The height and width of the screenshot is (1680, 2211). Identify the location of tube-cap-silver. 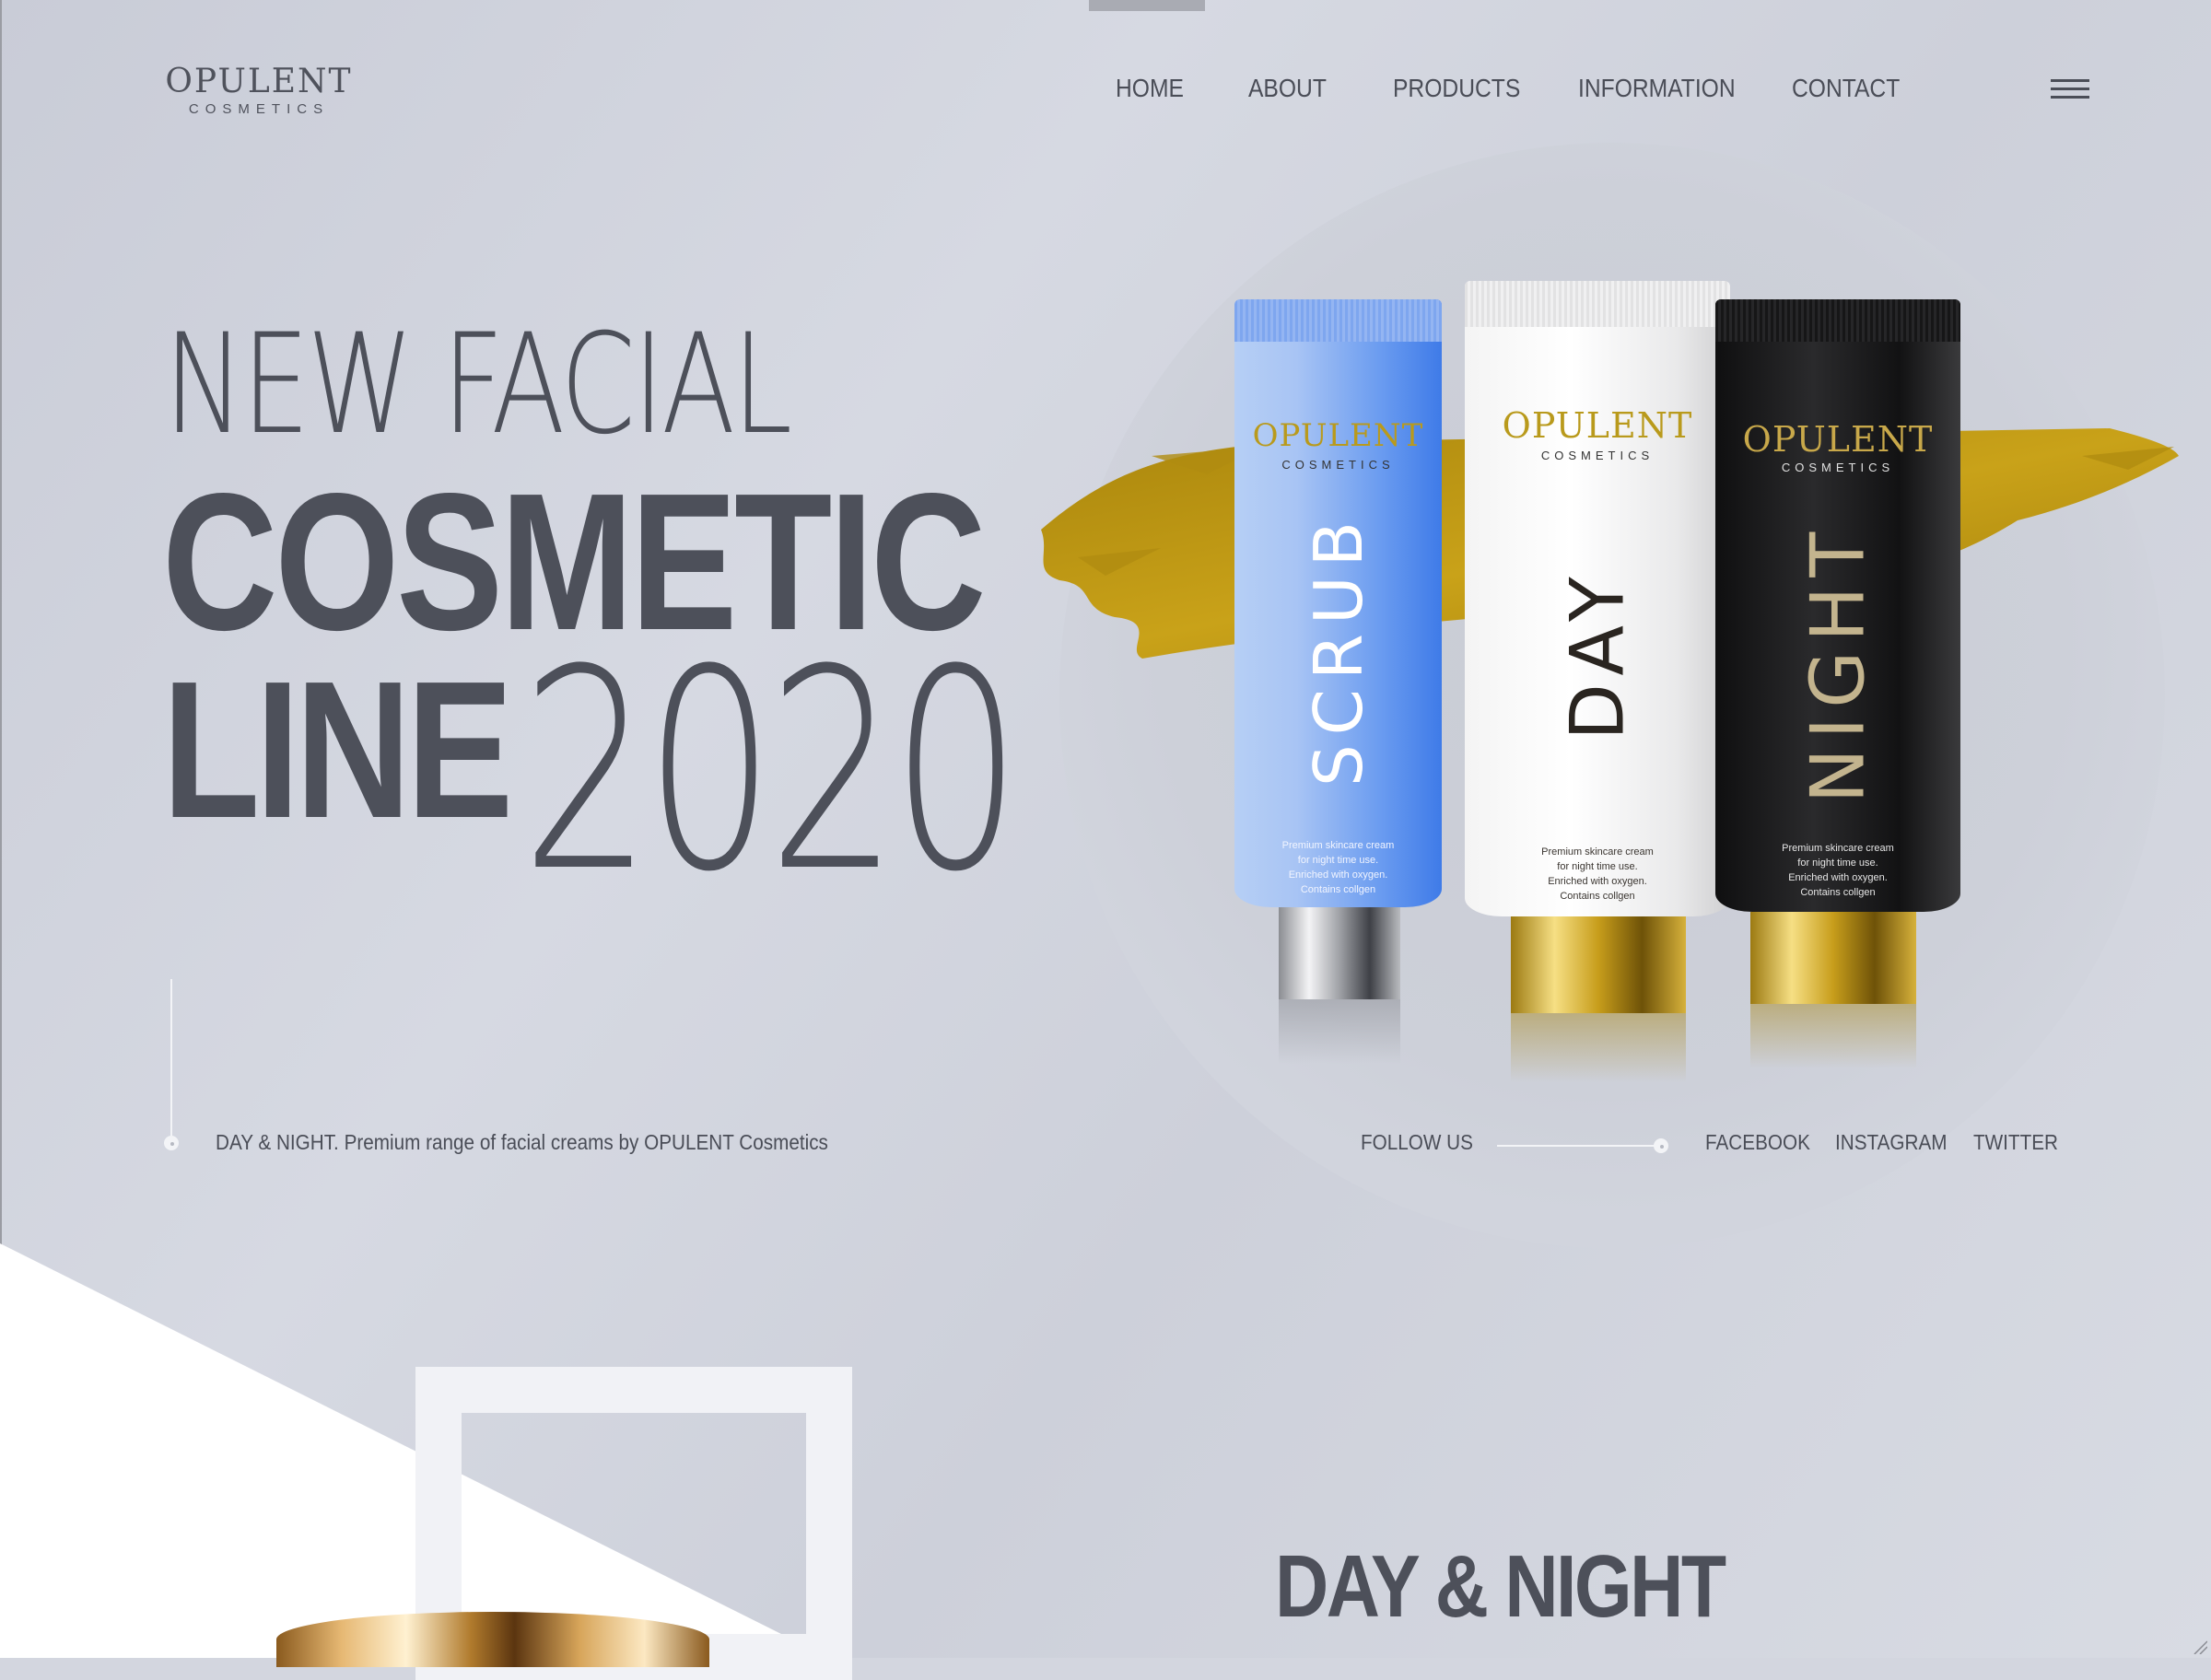
(1339, 953).